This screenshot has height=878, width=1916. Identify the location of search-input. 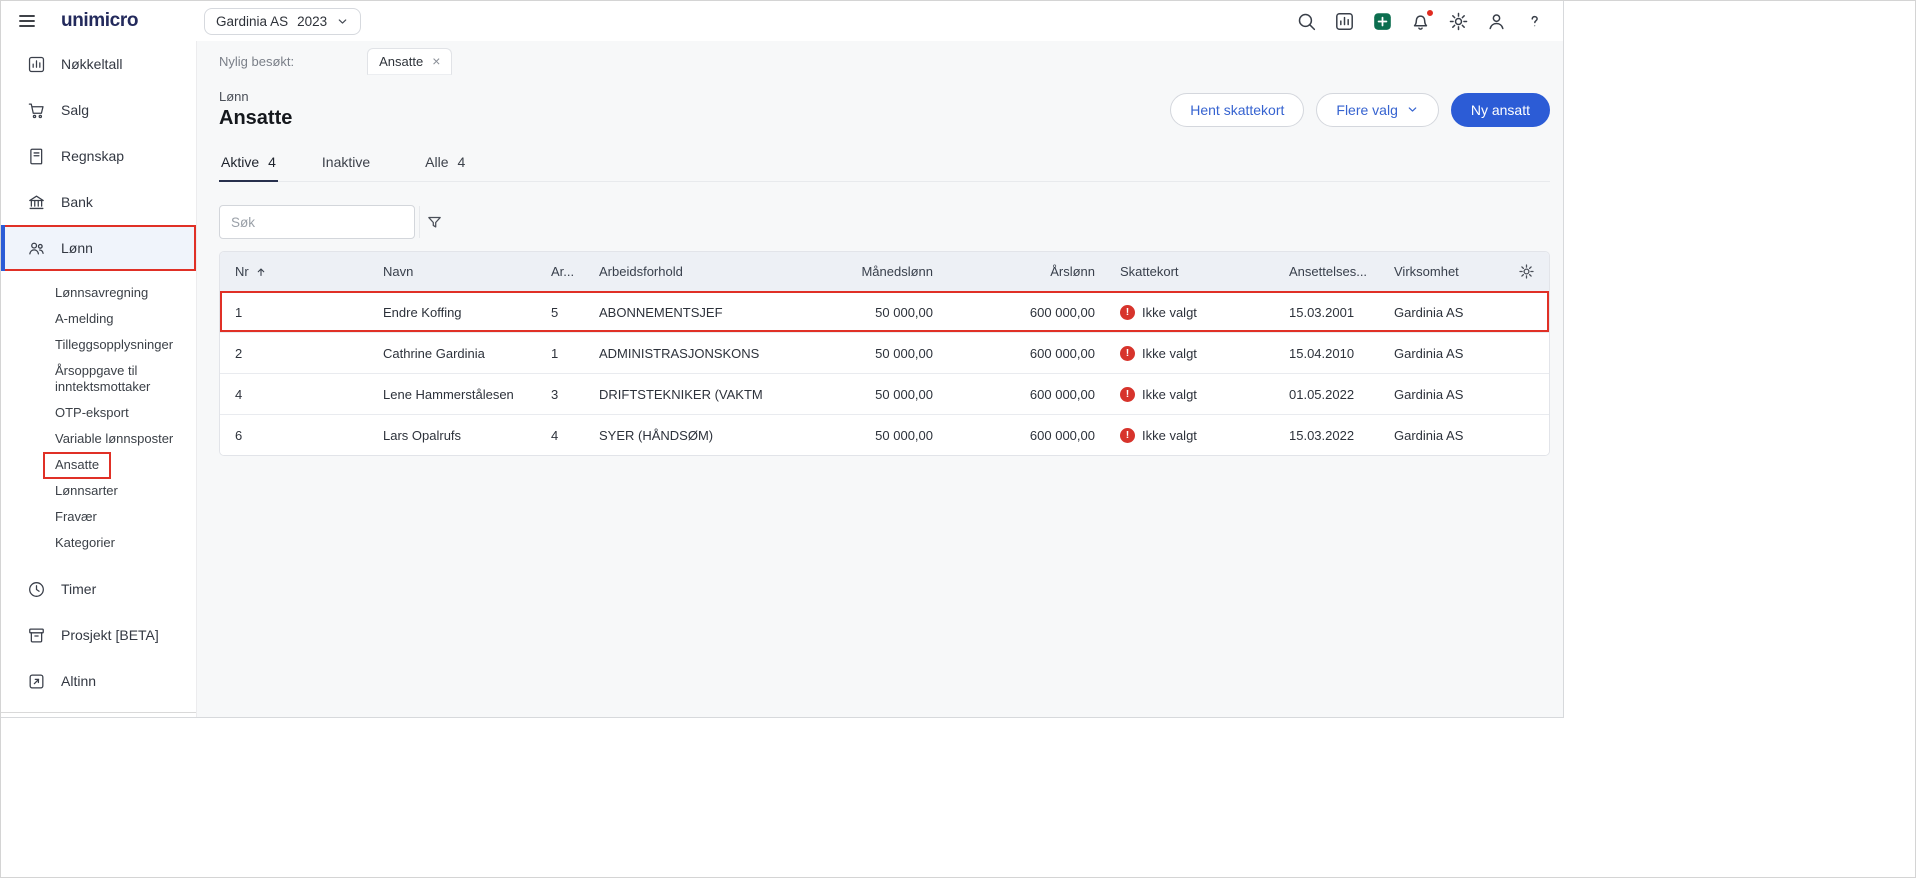
(319, 222).